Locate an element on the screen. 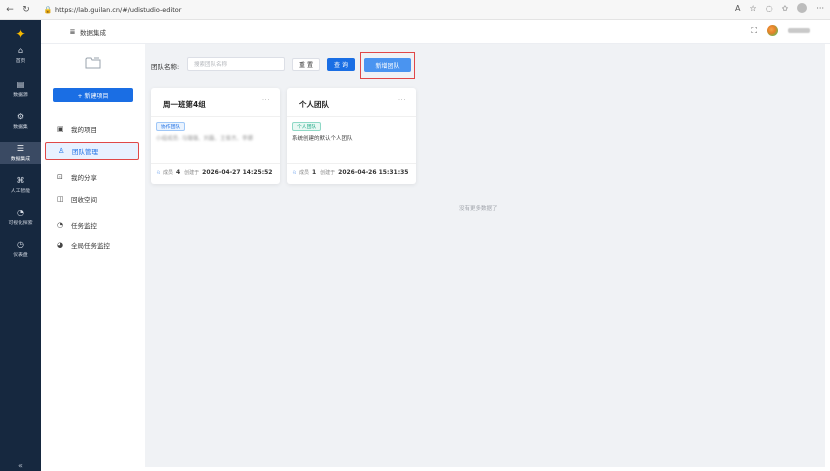 This screenshot has height=471, width=830. sidebar-item: ♙ 团队管理 is located at coordinates (92, 151).